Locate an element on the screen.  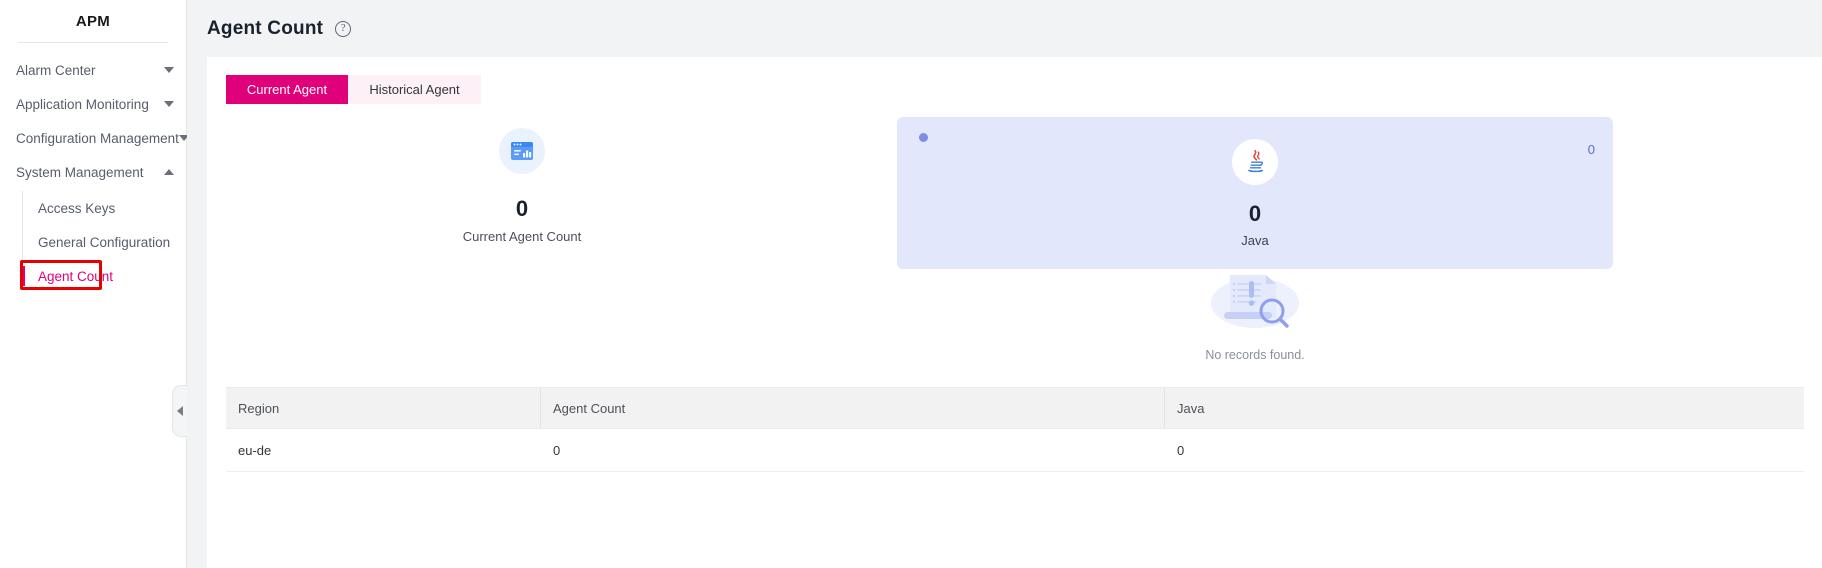
tab-label: Historical Agent is located at coordinates (414, 89).